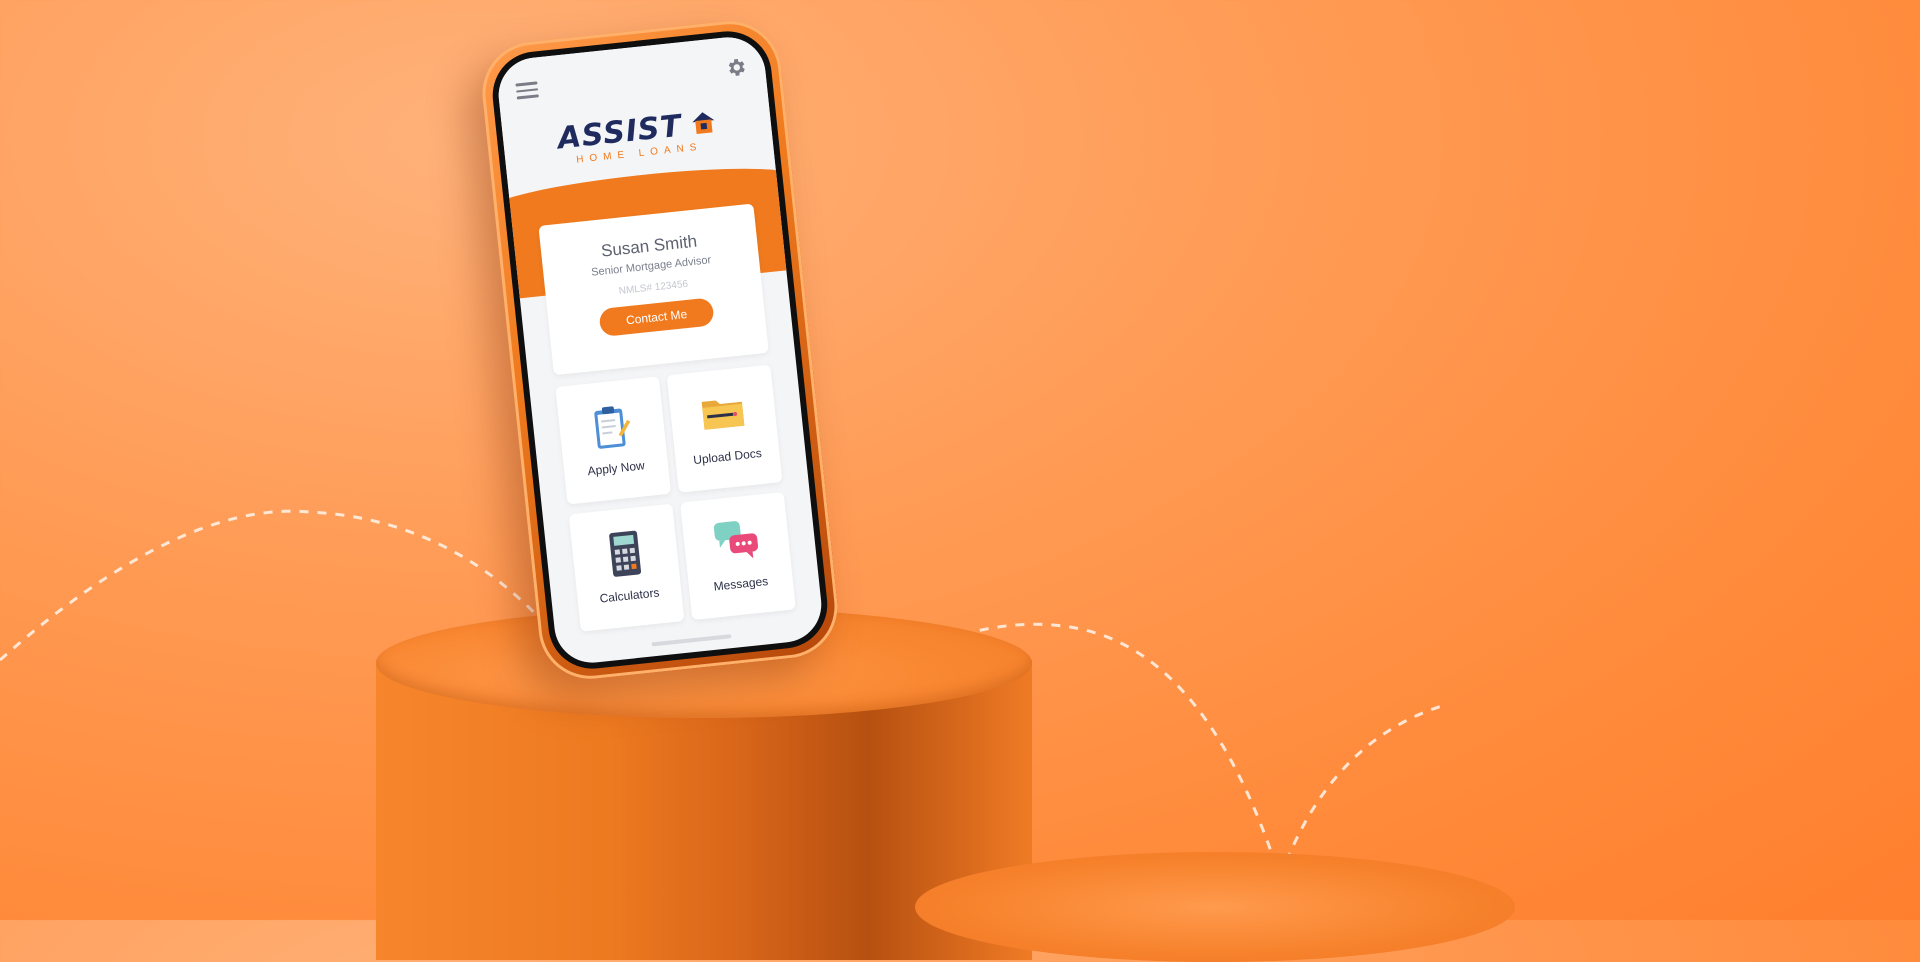  I want to click on calculators-tile: Calculators, so click(626, 567).